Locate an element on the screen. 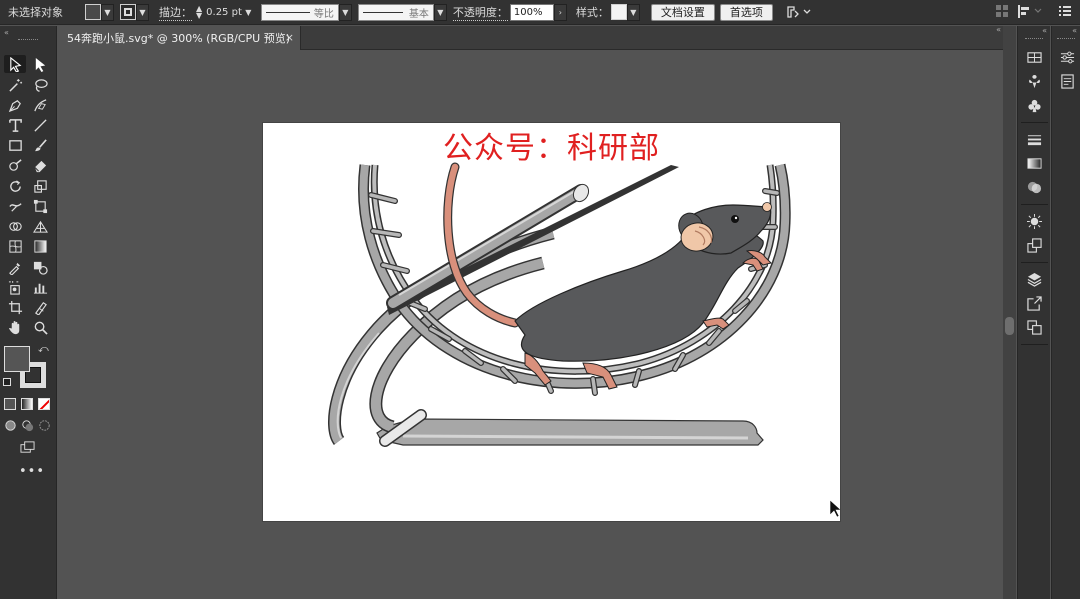 The width and height of the screenshot is (1080, 599). fill-swatch is located at coordinates (93, 12).